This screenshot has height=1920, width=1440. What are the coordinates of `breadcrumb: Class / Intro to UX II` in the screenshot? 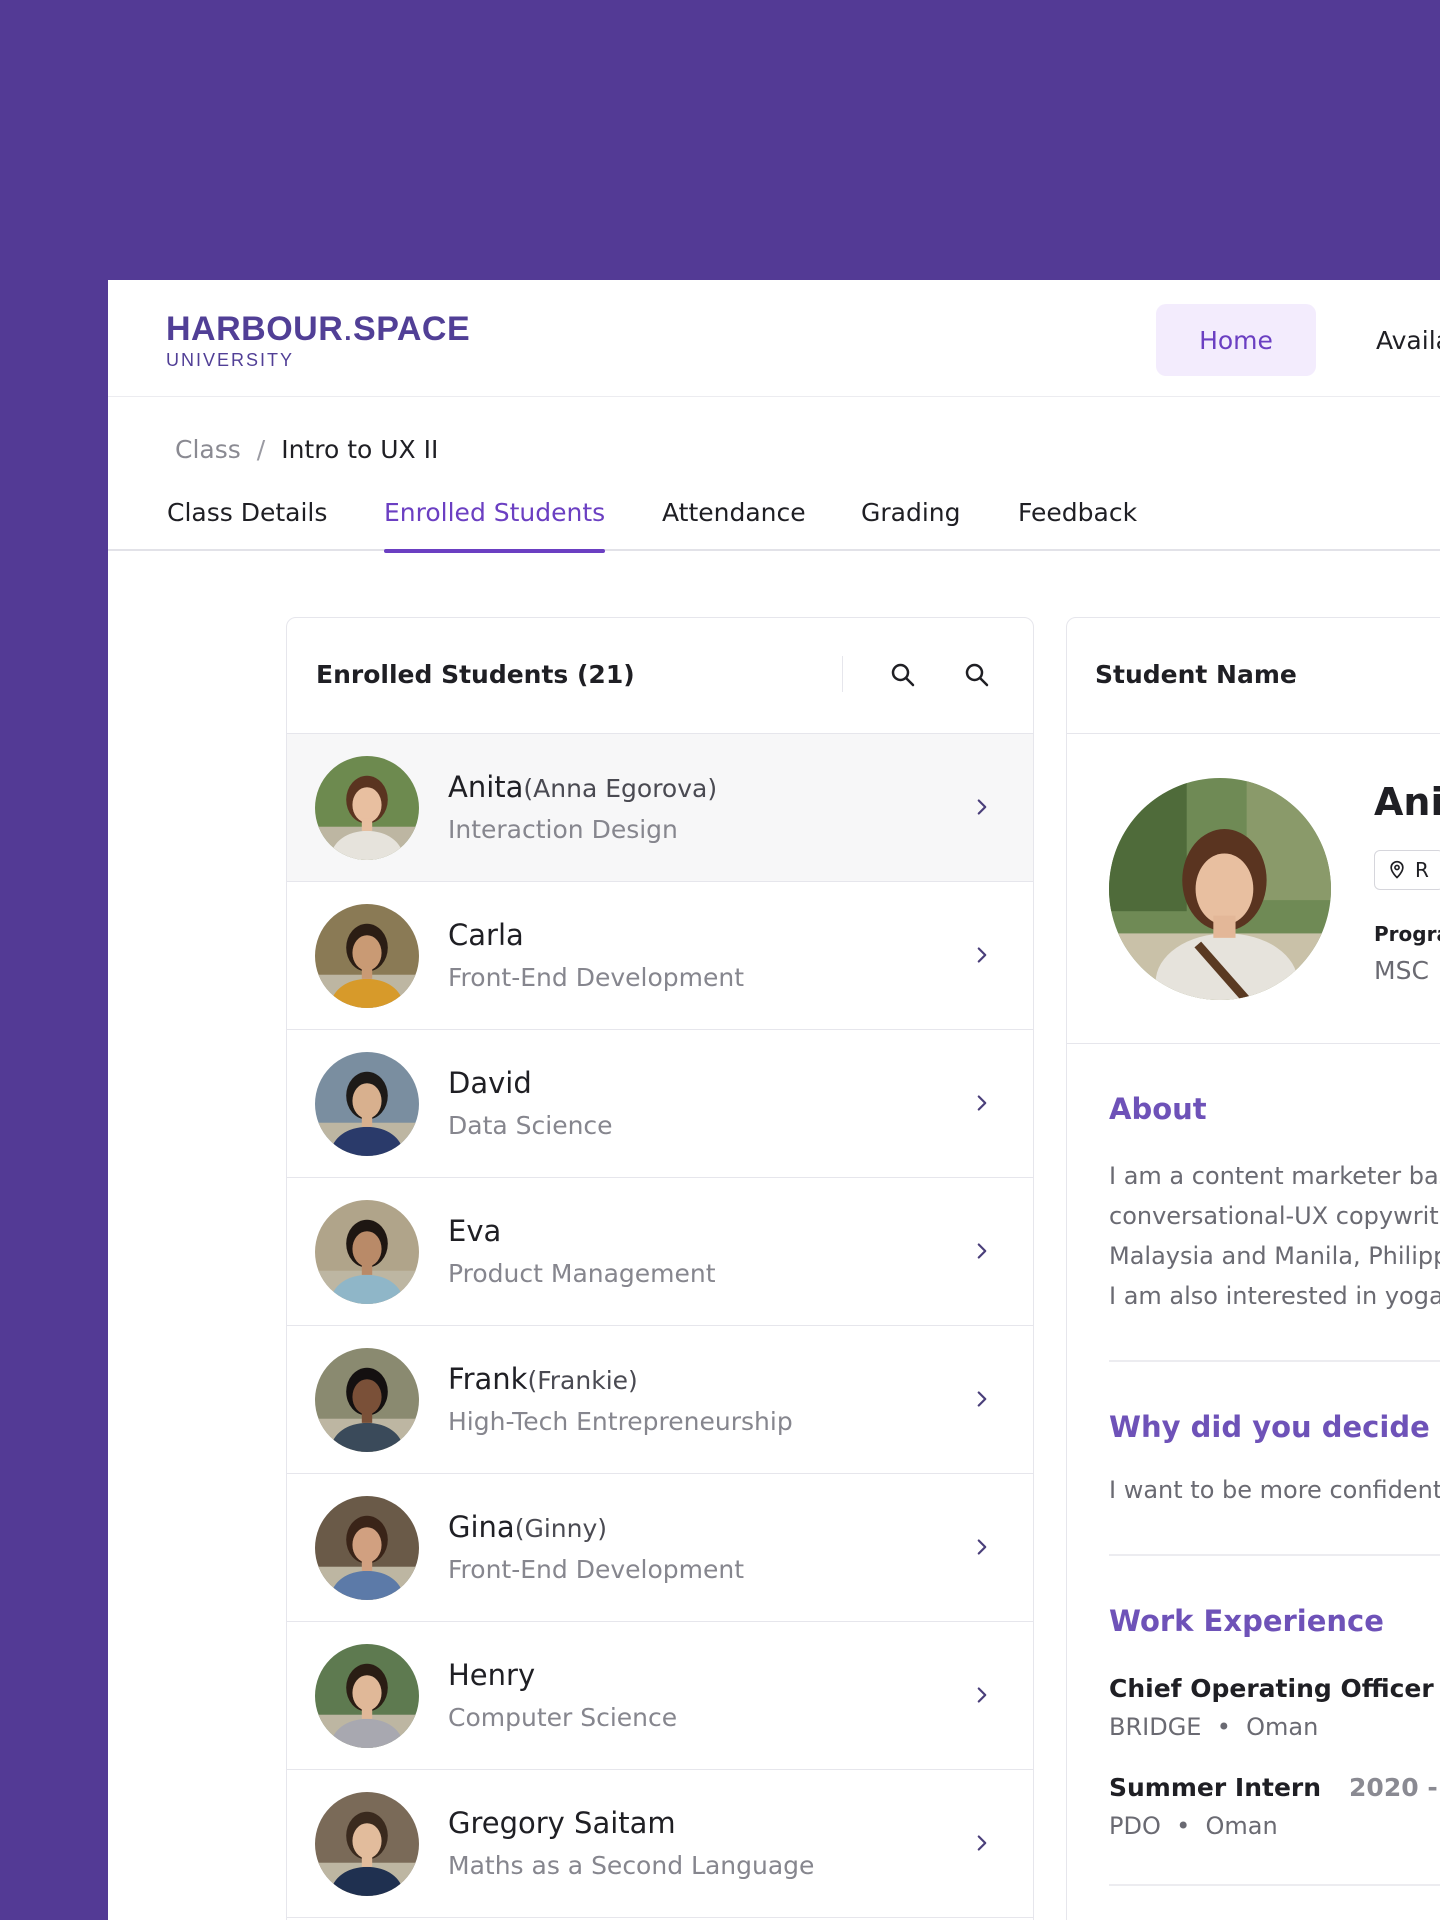 It's located at (306, 449).